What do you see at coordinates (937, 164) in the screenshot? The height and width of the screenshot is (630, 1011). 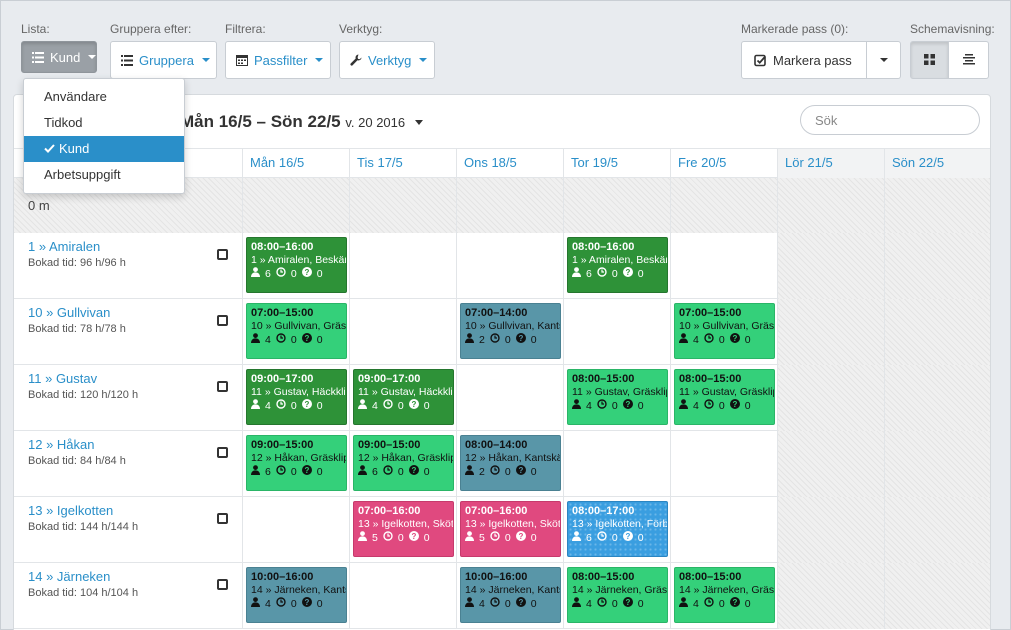 I see `day-header: Sön 22/5` at bounding box center [937, 164].